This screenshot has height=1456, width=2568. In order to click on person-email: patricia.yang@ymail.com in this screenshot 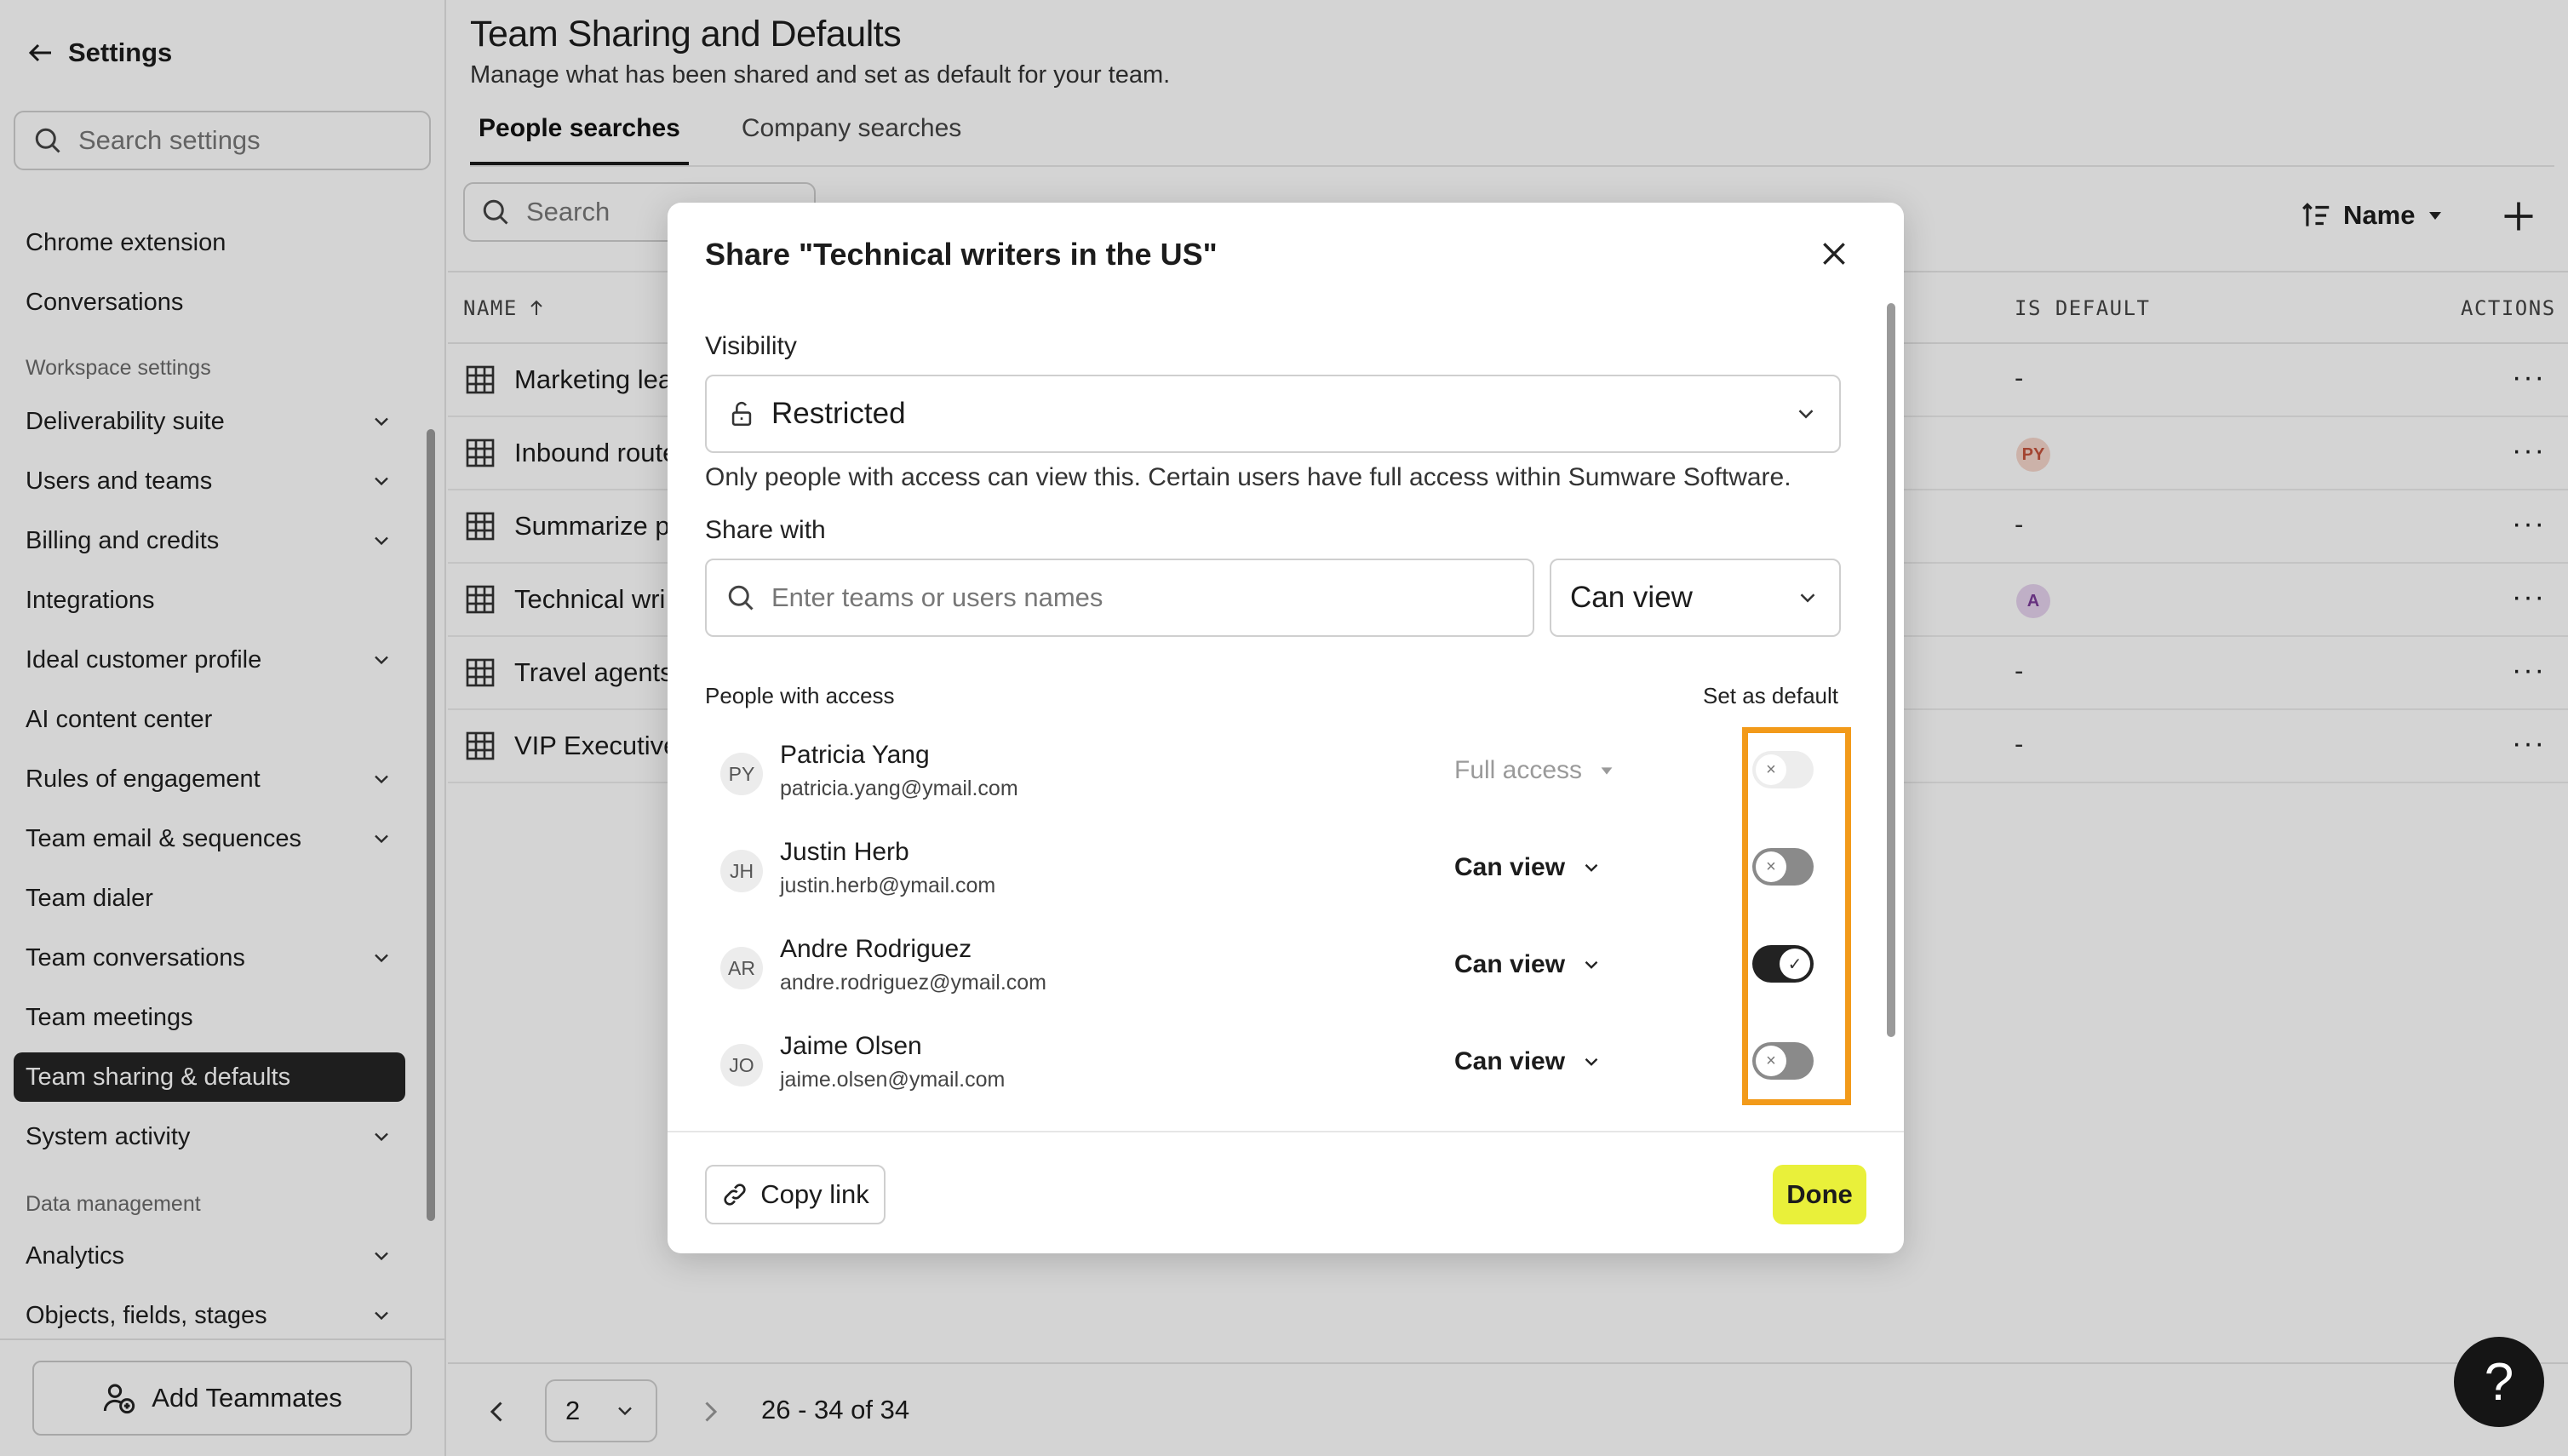, I will do `click(899, 788)`.